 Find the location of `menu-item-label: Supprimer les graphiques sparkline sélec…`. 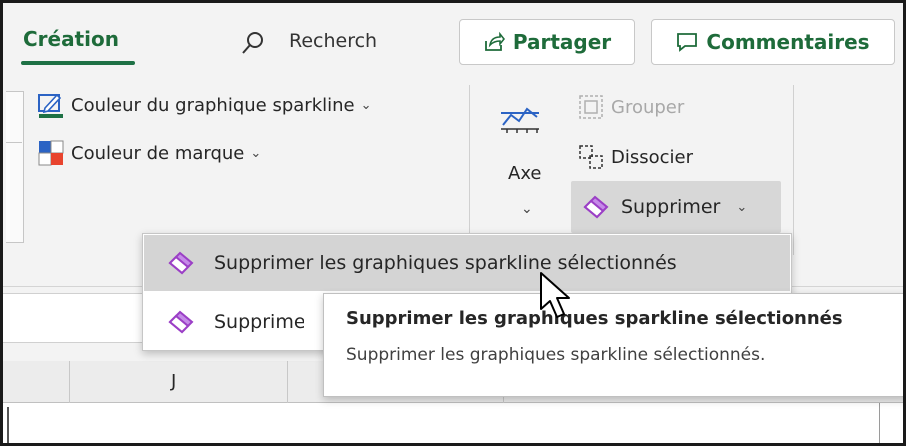

menu-item-label: Supprimer les graphiques sparkline sélec… is located at coordinates (445, 263).